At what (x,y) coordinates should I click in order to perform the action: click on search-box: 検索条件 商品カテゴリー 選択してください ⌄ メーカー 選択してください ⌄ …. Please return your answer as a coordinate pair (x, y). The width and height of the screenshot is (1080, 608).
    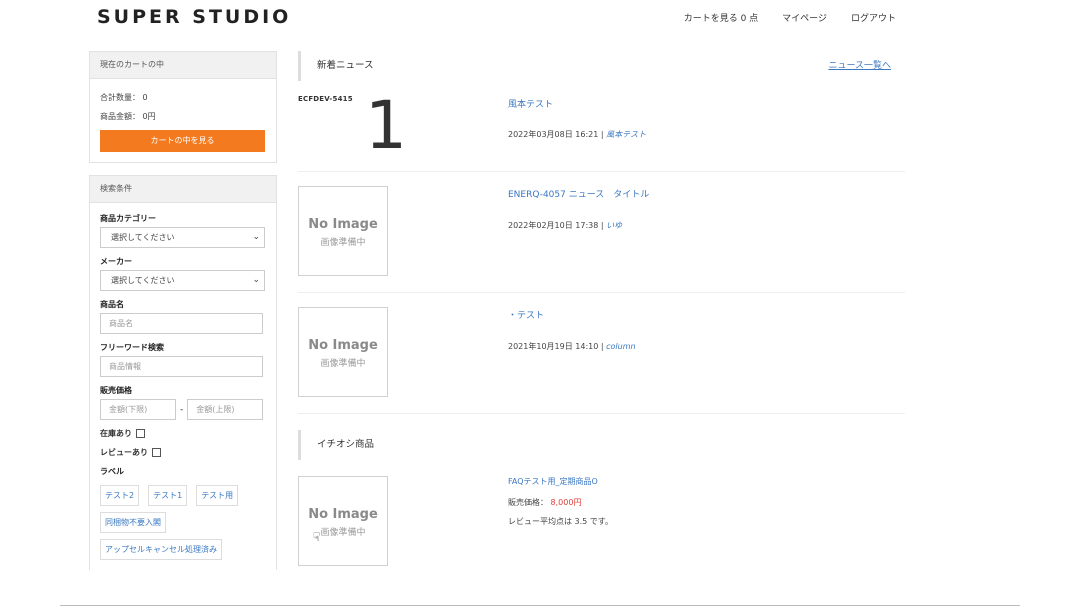
    Looking at the image, I should click on (183, 372).